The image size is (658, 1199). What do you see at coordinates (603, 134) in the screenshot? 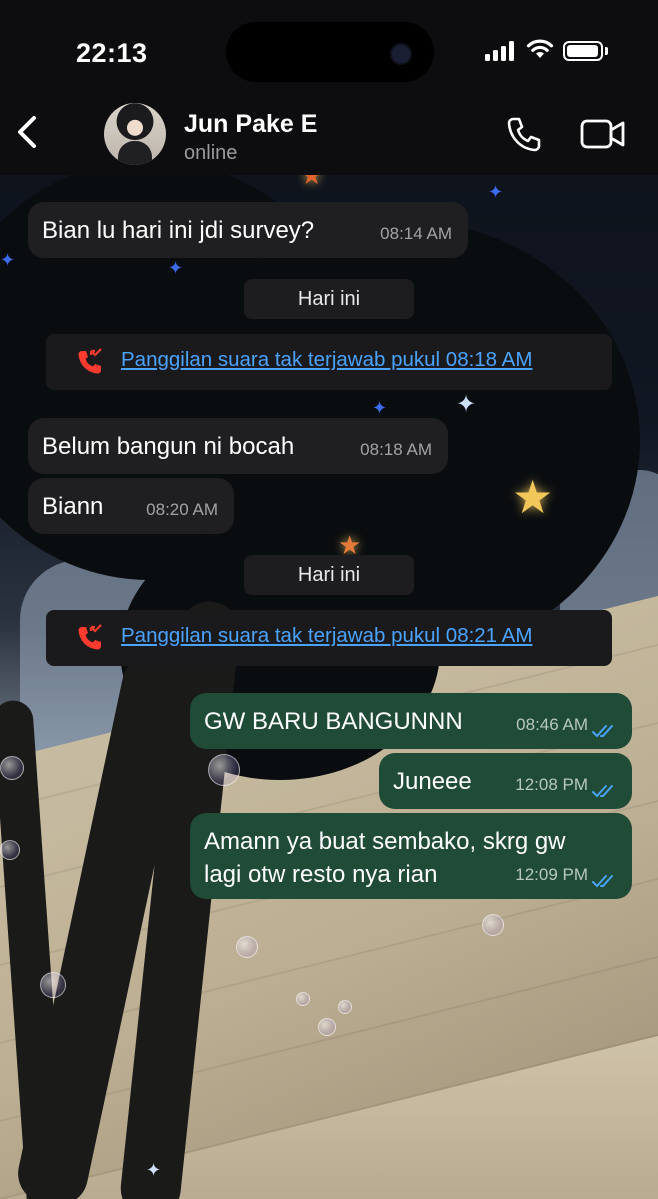
I see `video-camera-icon` at bounding box center [603, 134].